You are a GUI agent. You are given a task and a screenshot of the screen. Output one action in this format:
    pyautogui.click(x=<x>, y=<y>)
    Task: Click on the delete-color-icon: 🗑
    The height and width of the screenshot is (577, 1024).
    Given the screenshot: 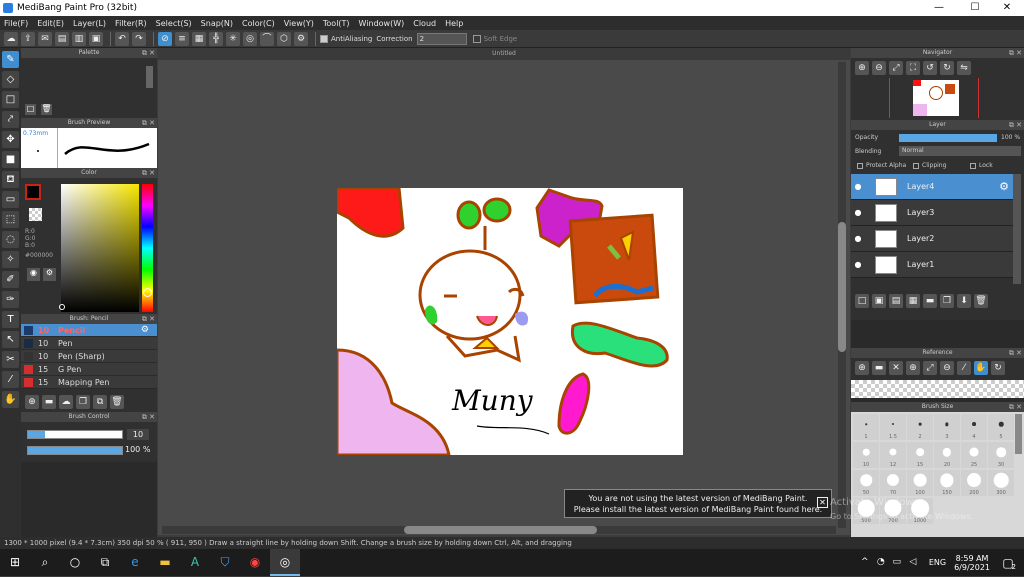 What is the action you would take?
    pyautogui.click(x=46, y=109)
    